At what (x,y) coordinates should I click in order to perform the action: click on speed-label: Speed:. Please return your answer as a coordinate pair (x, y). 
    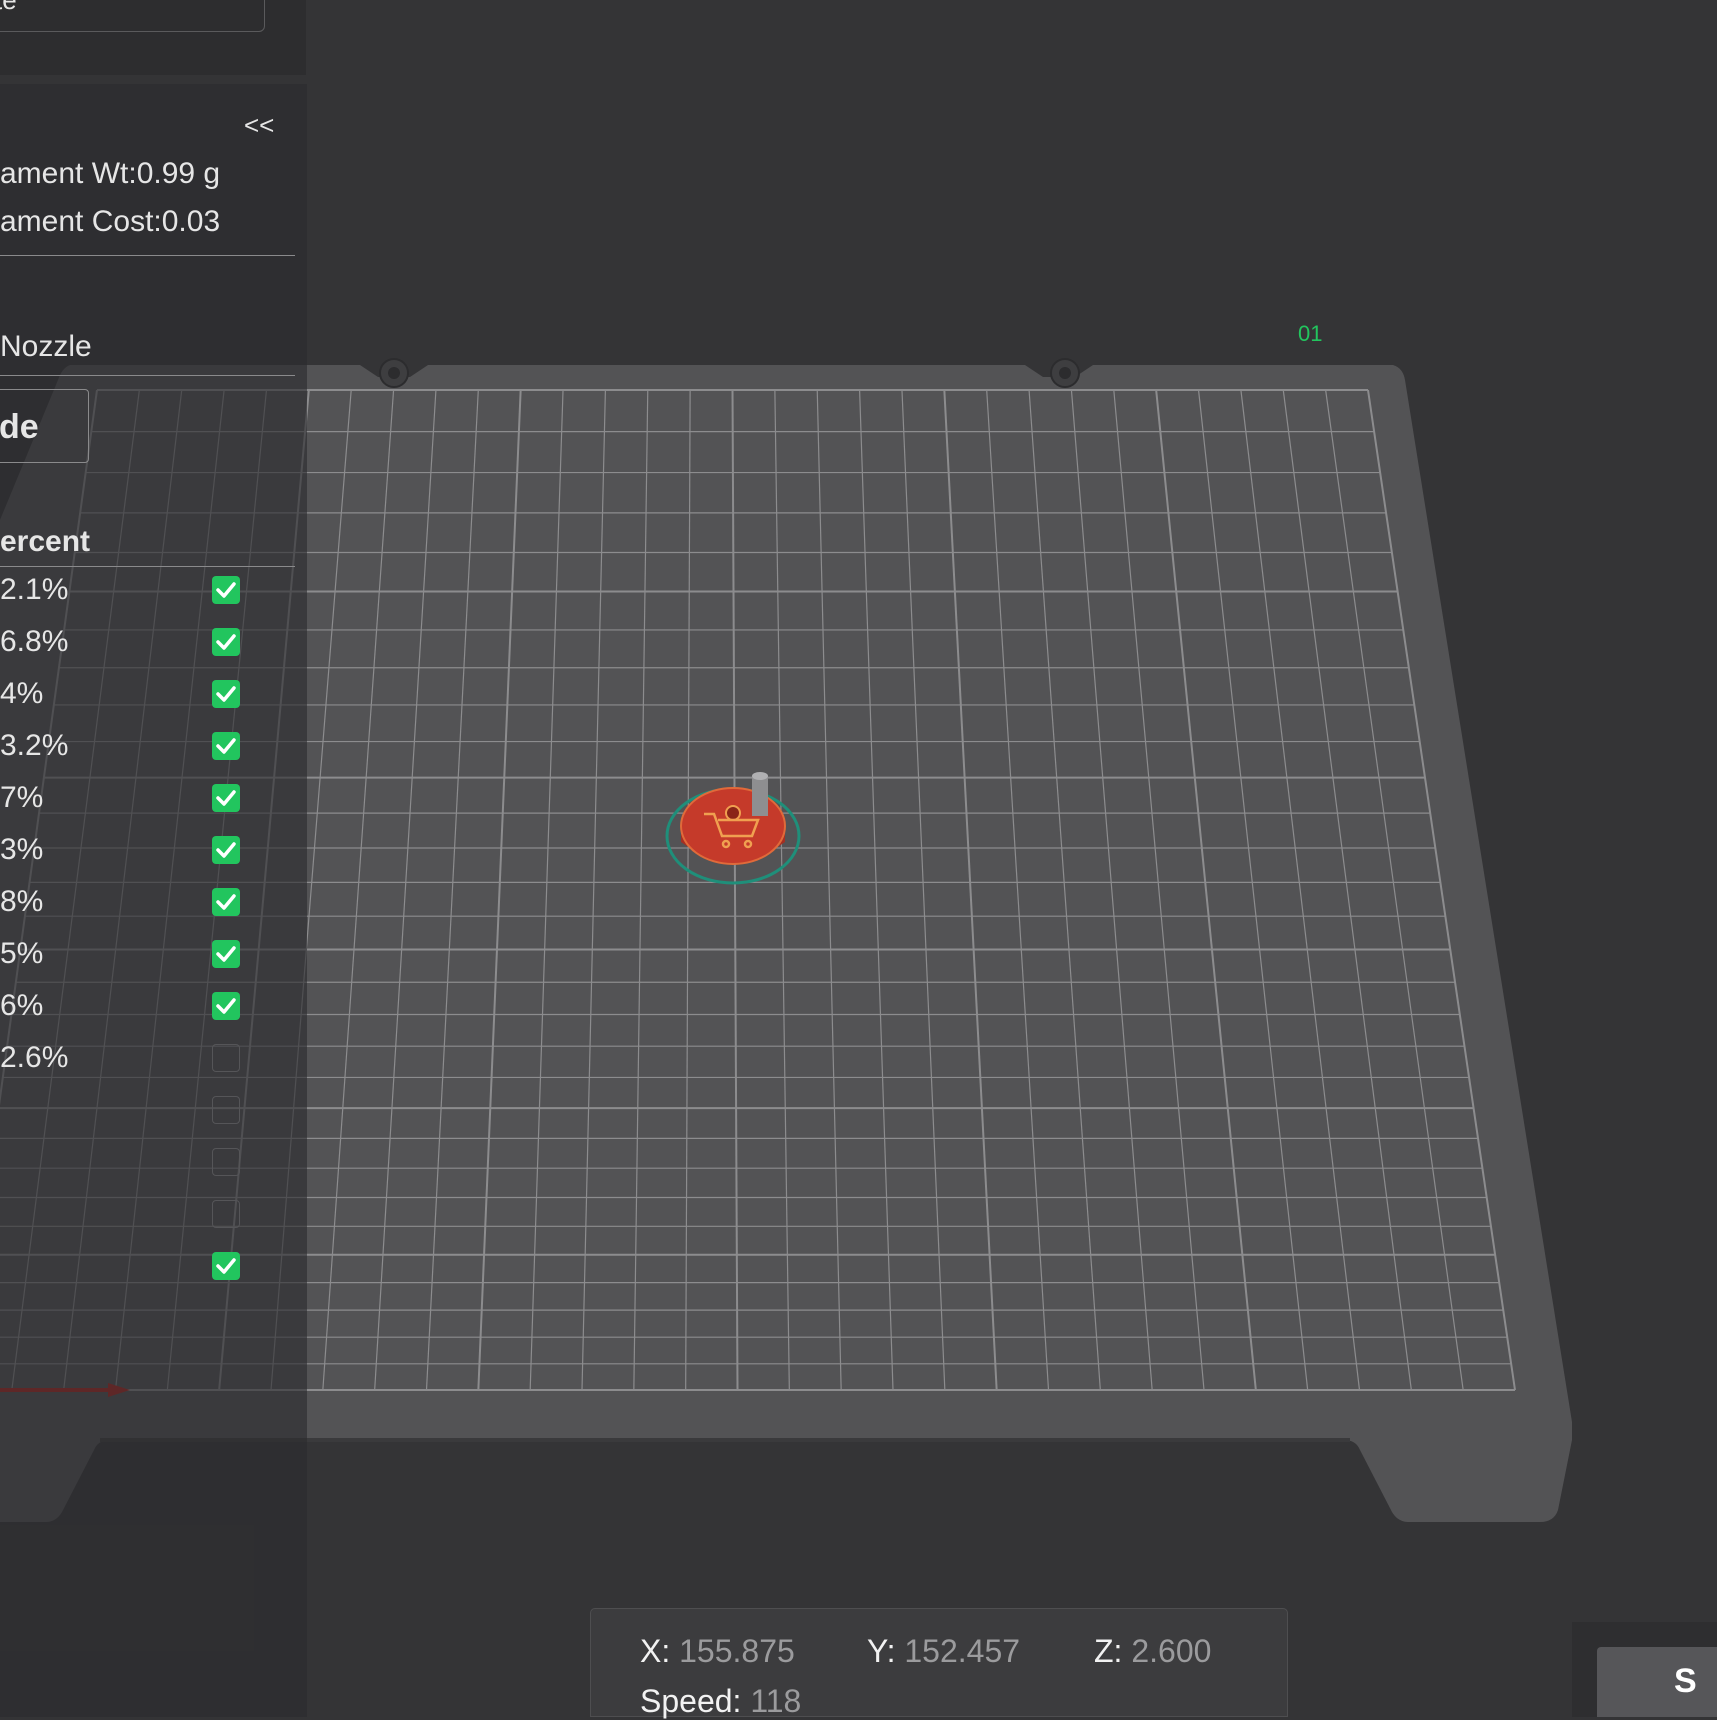
    Looking at the image, I should click on (691, 1701).